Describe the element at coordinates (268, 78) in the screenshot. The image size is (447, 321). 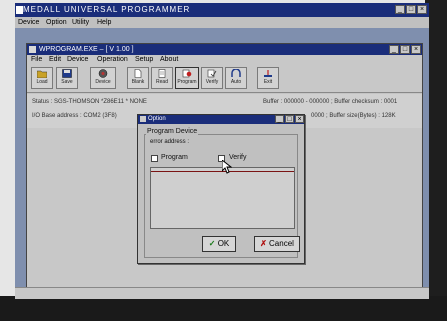
I see `exit-button: Exit` at that location.